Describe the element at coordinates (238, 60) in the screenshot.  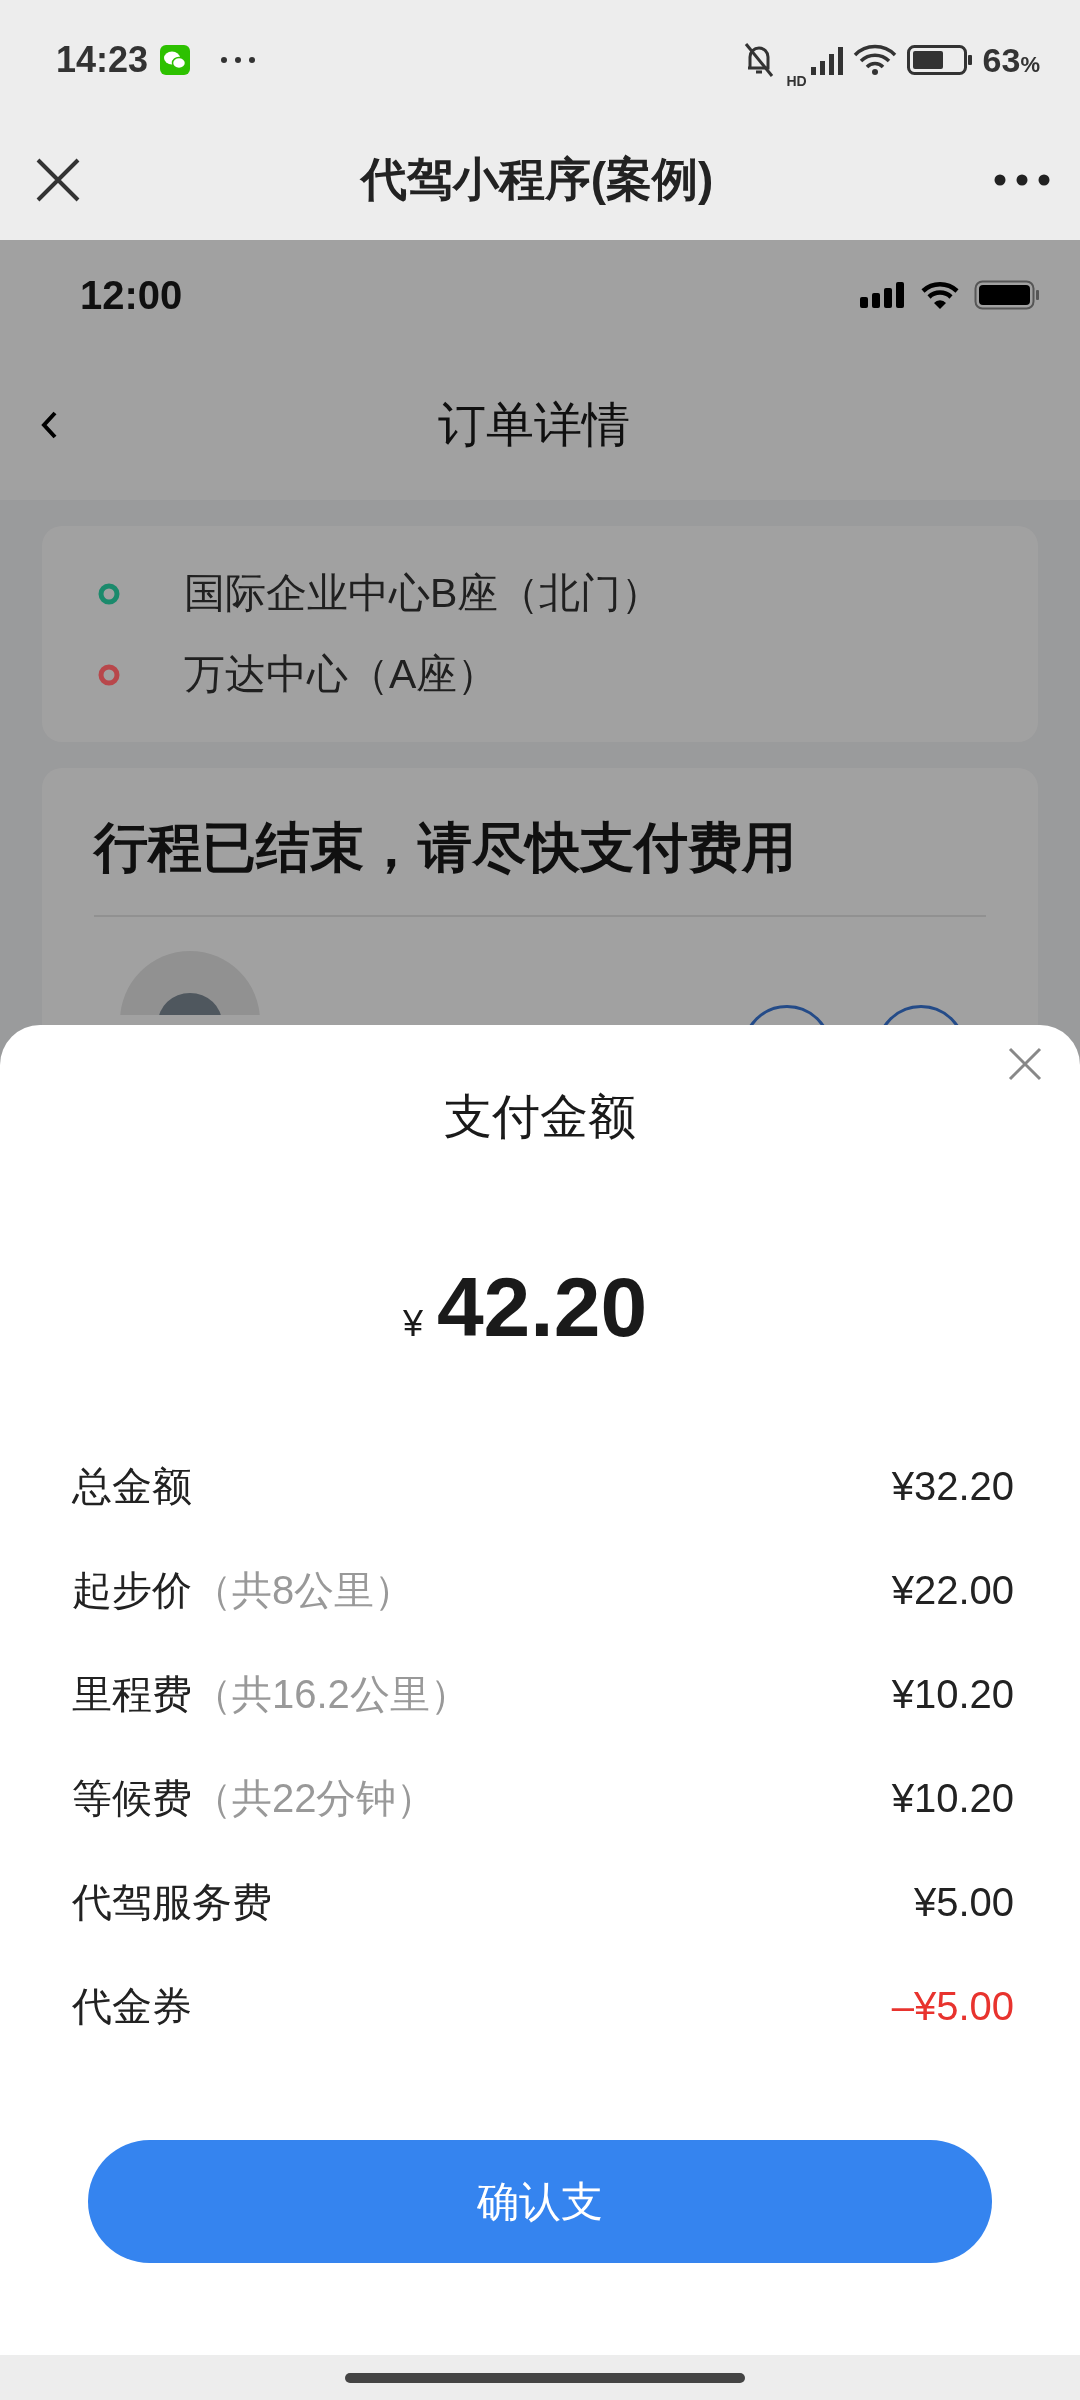
I see `more-icon` at that location.